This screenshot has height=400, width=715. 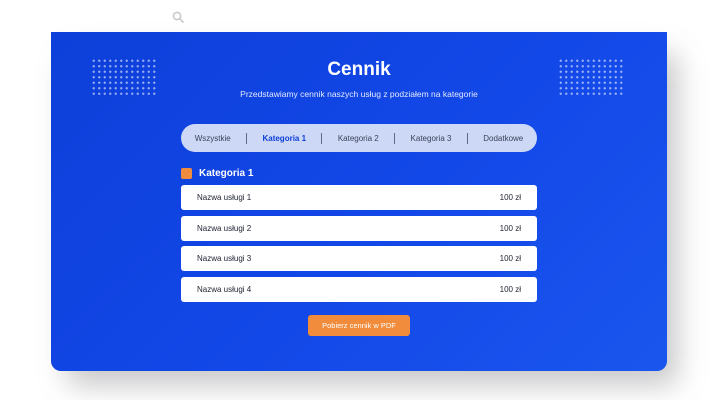 What do you see at coordinates (359, 289) in the screenshot?
I see `price-row: Nazwa usługi 4 100 zł` at bounding box center [359, 289].